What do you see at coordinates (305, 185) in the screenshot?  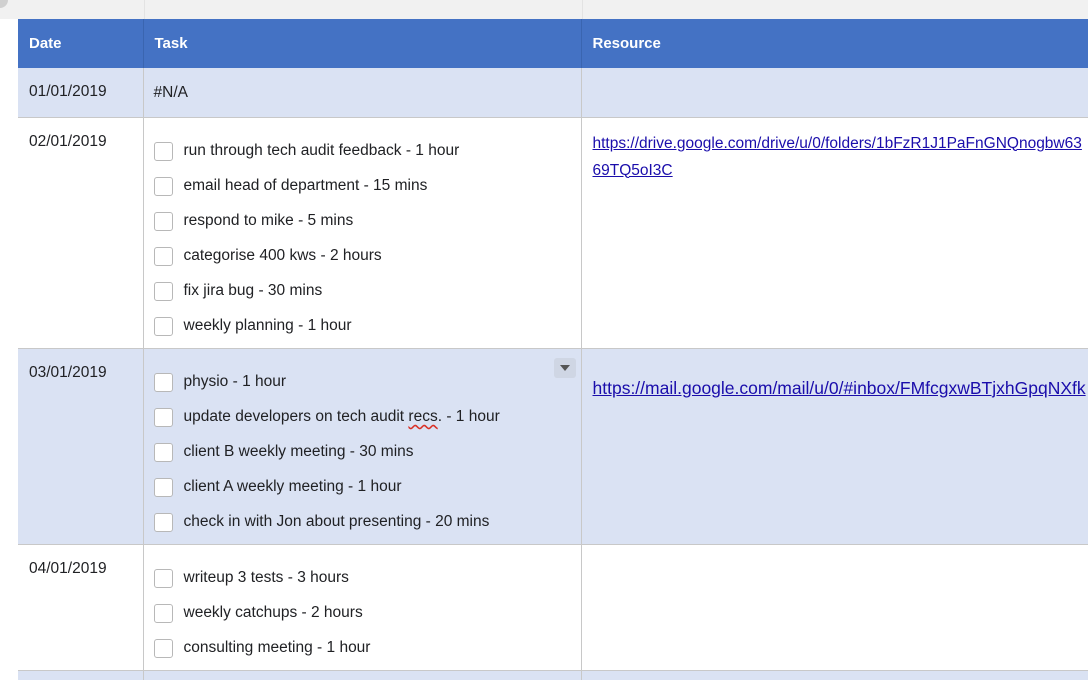 I see `task-label: email head of department - 15 mins` at bounding box center [305, 185].